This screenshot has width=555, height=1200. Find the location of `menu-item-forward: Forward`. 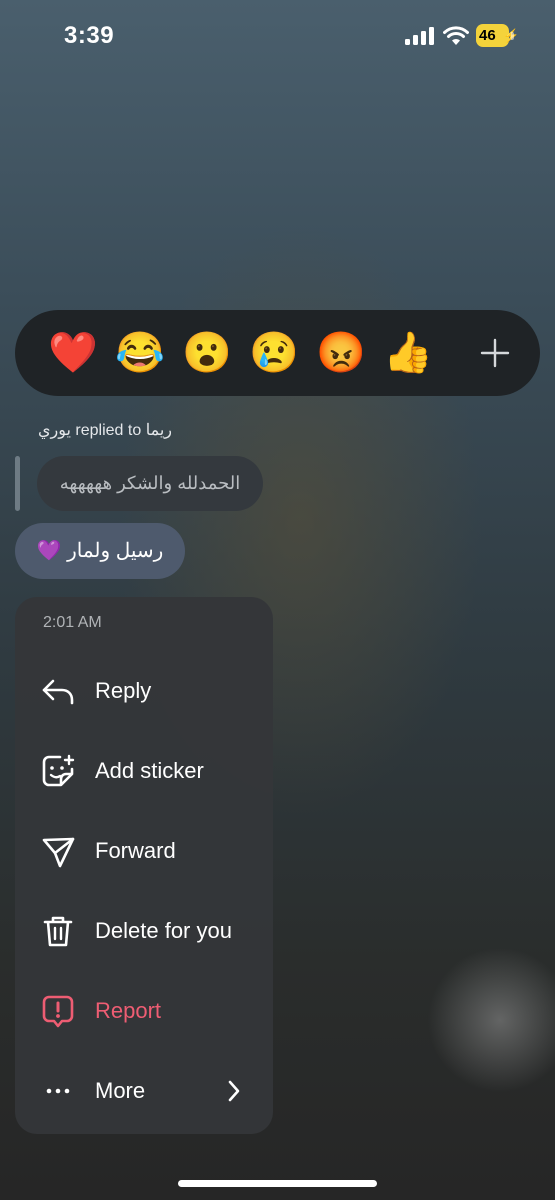

menu-item-forward: Forward is located at coordinates (144, 851).